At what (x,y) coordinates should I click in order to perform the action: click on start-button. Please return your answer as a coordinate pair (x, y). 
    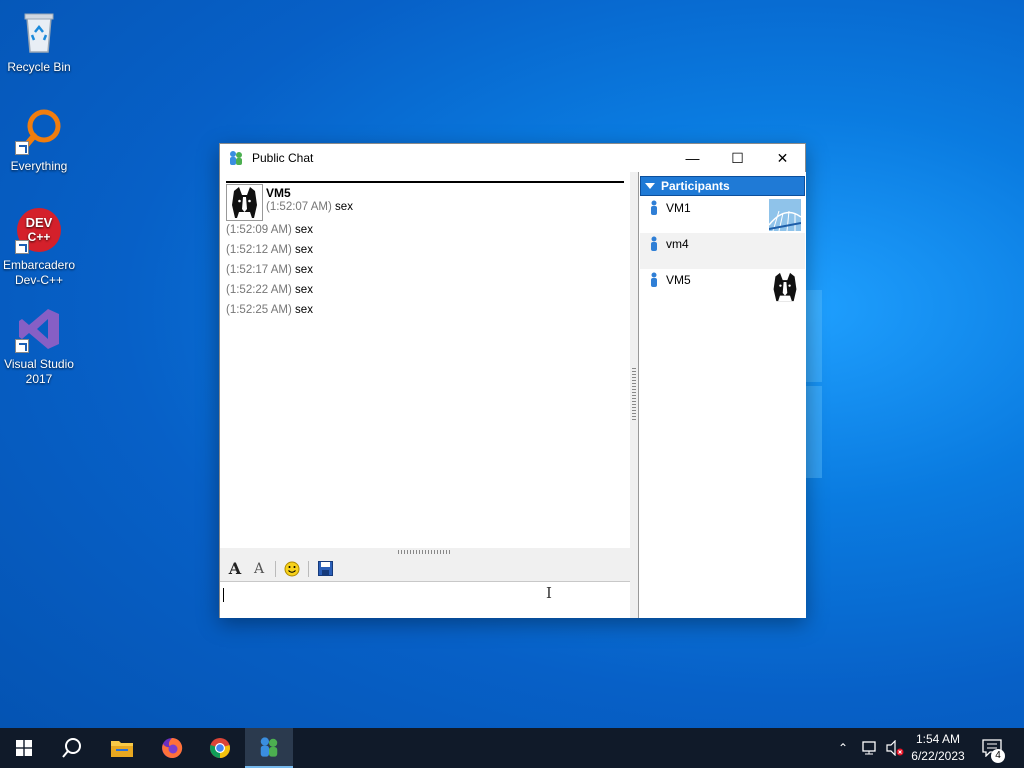
    Looking at the image, I should click on (24, 748).